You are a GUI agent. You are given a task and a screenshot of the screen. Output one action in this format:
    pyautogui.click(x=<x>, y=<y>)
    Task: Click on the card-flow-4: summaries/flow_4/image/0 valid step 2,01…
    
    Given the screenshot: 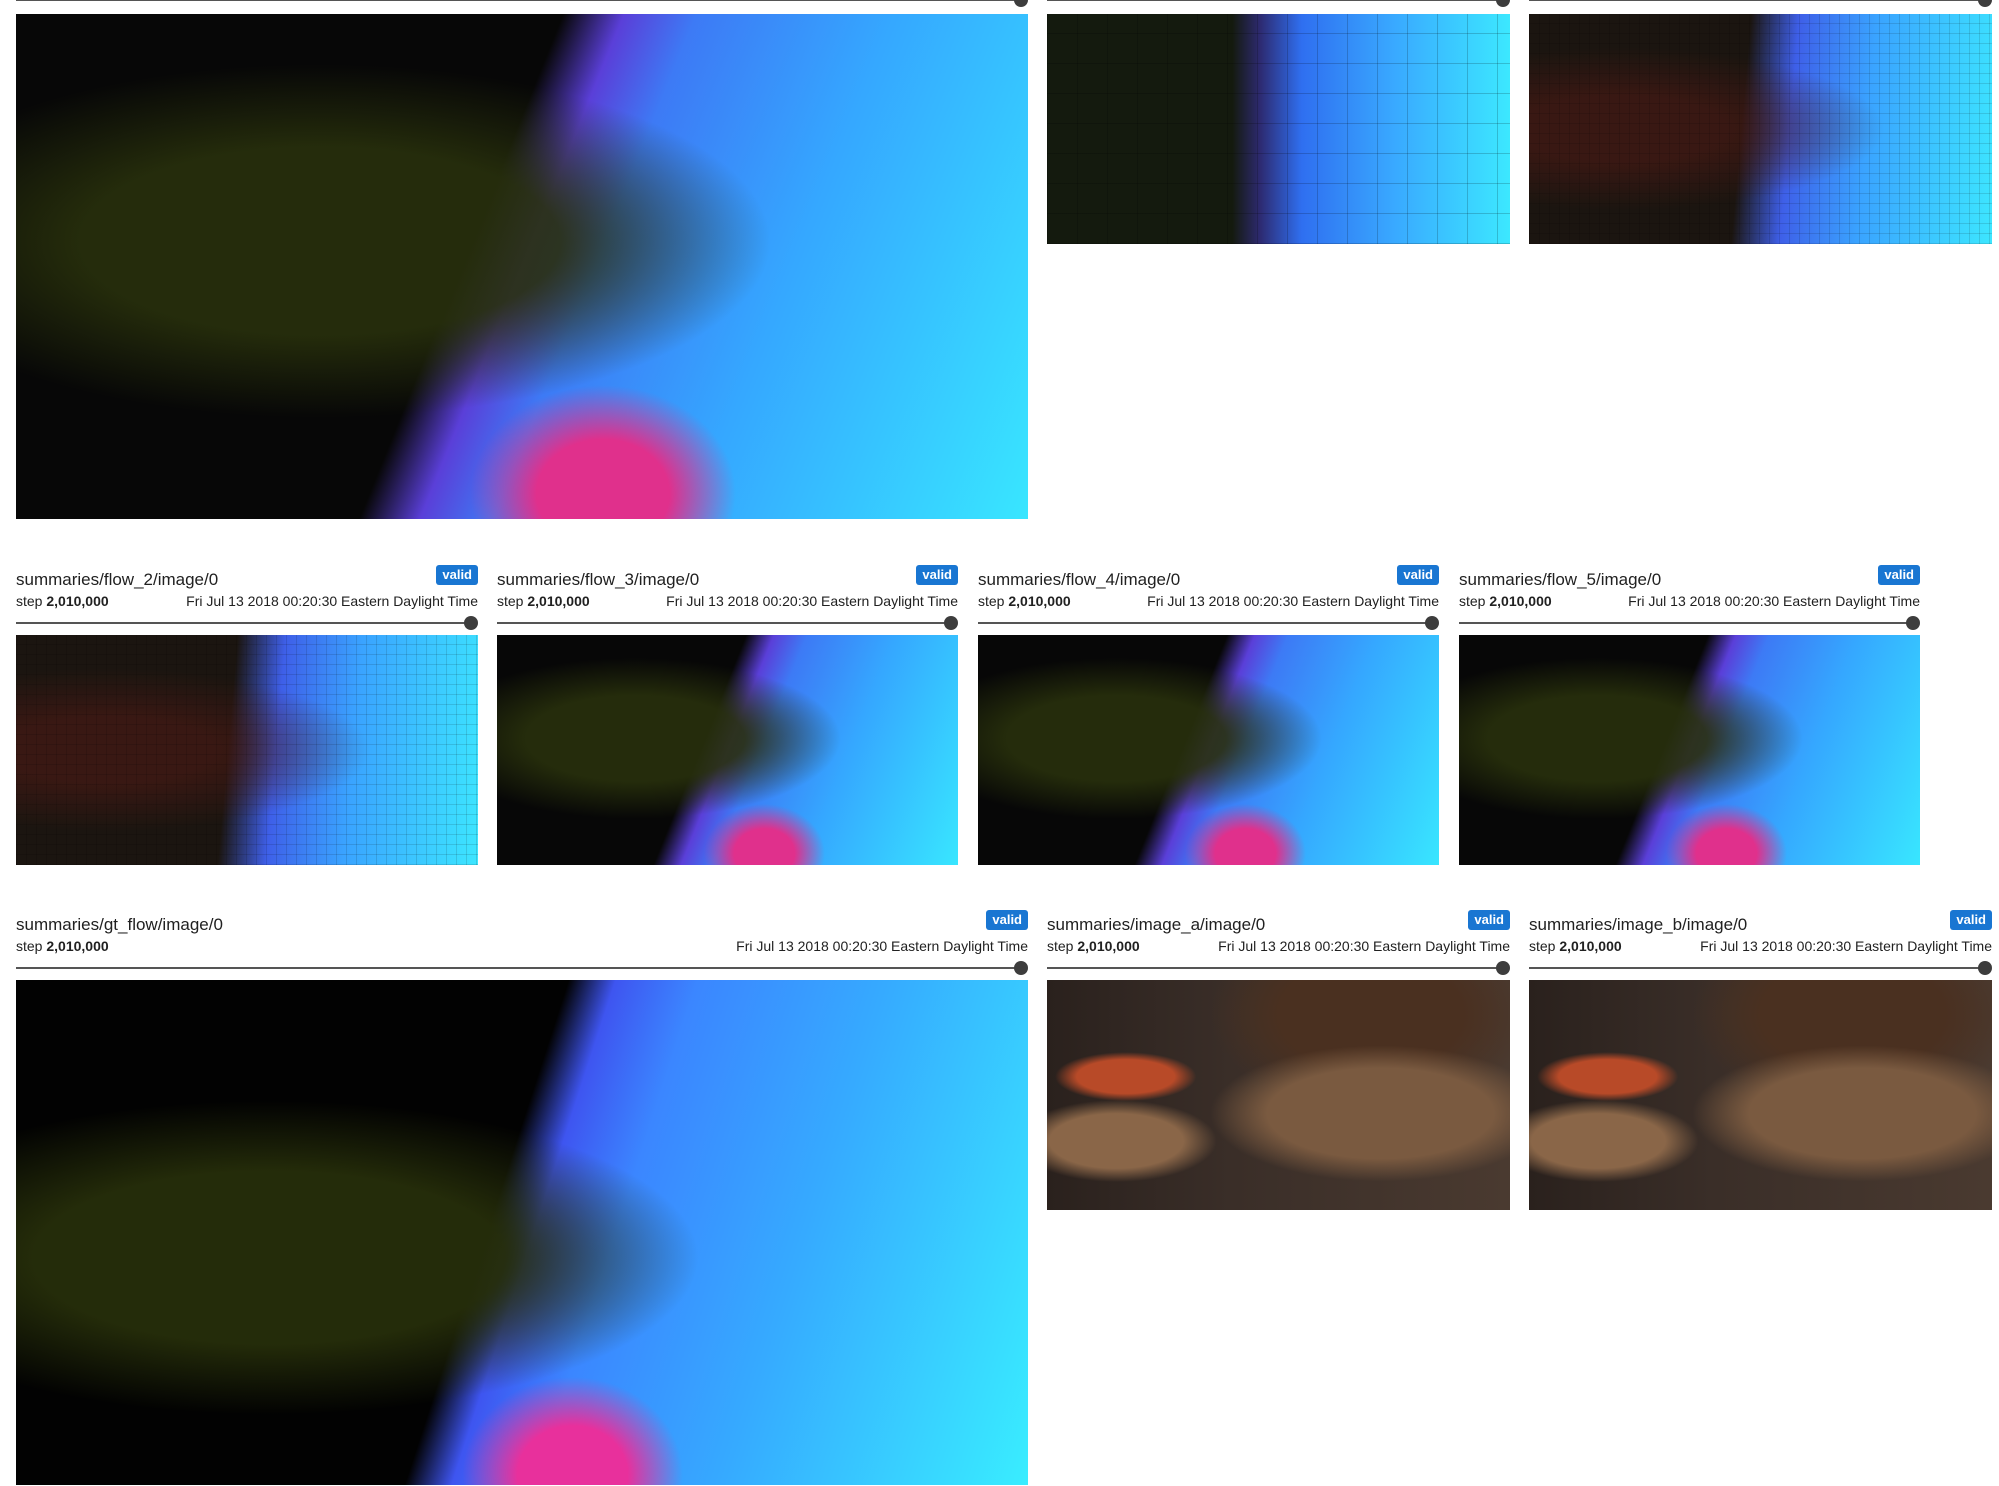 What is the action you would take?
    pyautogui.click(x=1208, y=715)
    